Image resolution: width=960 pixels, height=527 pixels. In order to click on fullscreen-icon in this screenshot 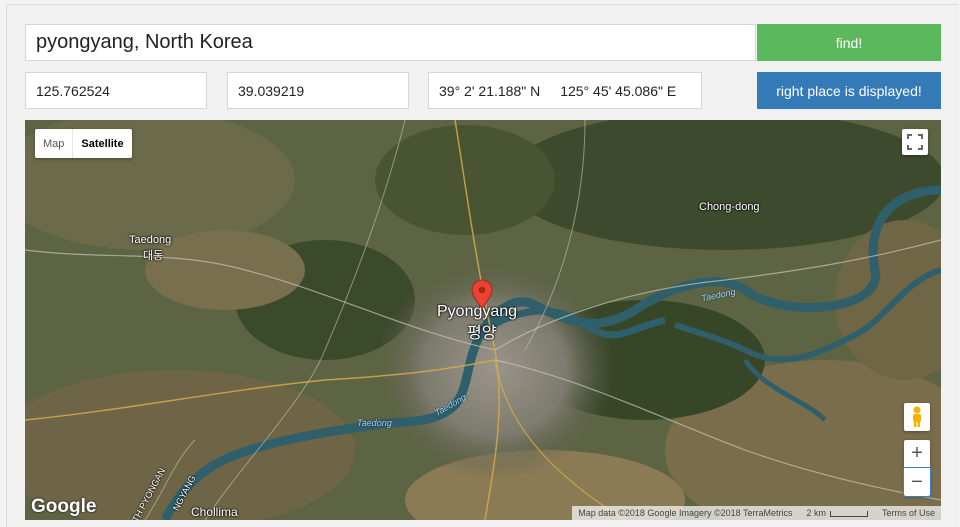, I will do `click(915, 142)`.